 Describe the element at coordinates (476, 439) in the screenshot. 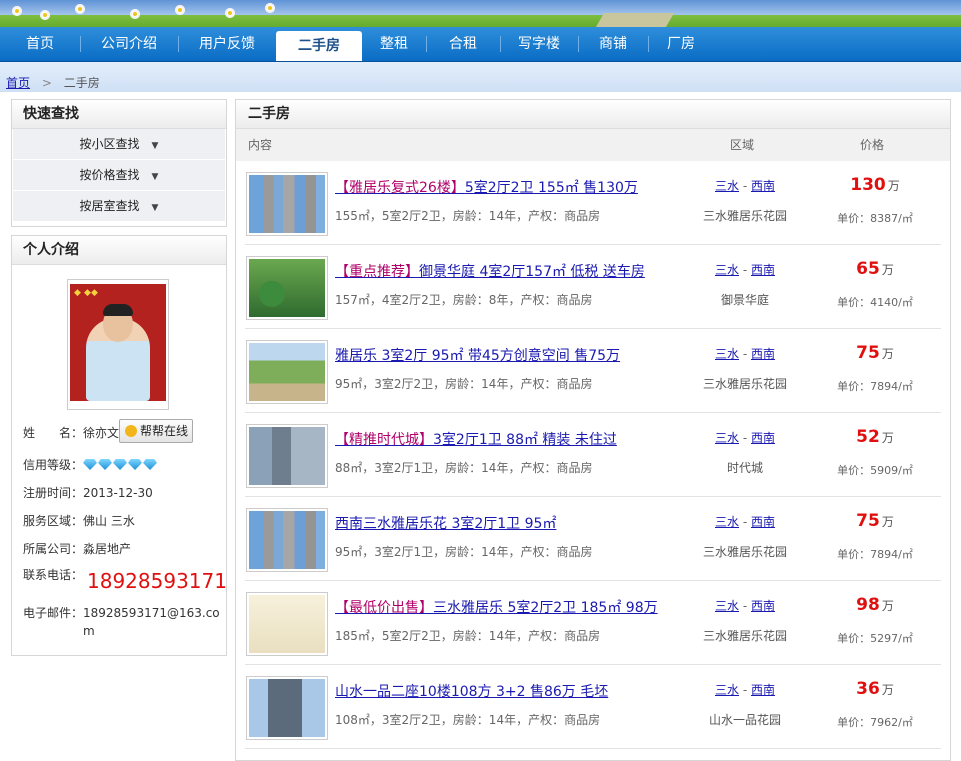

I see `listing-title-link: 【精推时代城】3室2厅1卫 88㎡ 精装 未住过` at that location.